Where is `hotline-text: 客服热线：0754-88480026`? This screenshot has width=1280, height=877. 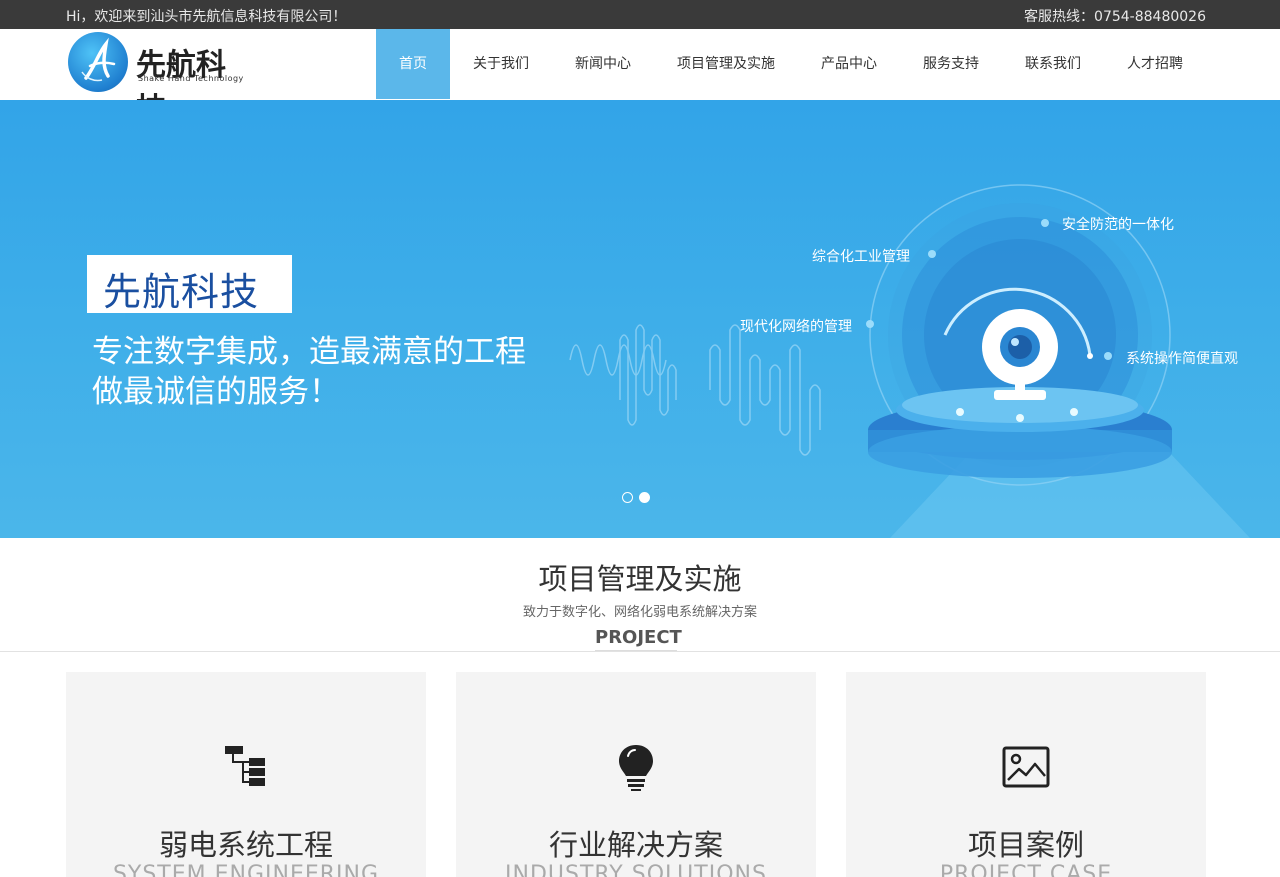
hotline-text: 客服热线：0754-88480026 is located at coordinates (1115, 17).